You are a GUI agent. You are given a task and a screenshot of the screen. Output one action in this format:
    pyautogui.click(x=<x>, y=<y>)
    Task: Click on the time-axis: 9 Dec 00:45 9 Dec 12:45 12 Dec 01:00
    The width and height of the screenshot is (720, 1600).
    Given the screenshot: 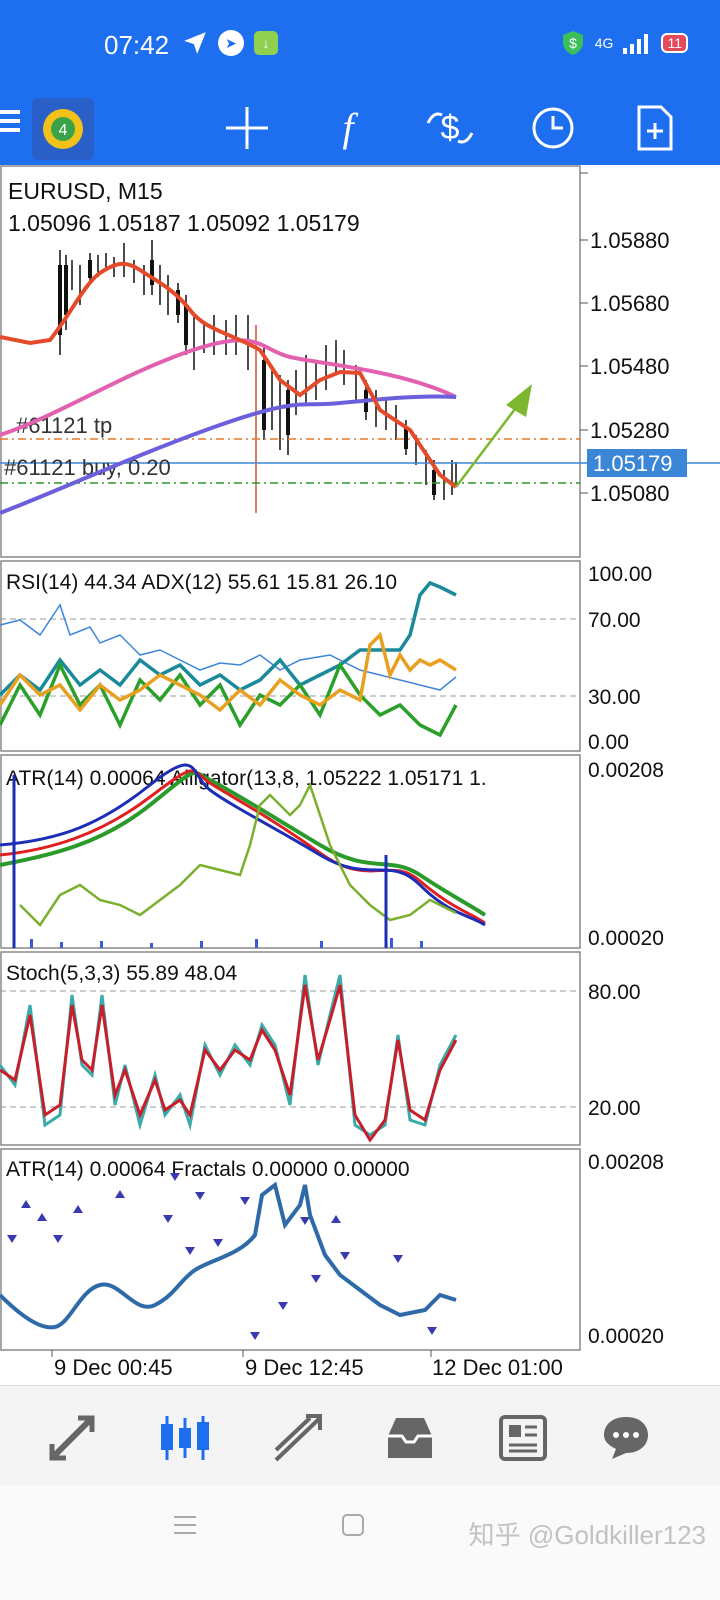 What is the action you would take?
    pyautogui.click(x=307, y=1365)
    